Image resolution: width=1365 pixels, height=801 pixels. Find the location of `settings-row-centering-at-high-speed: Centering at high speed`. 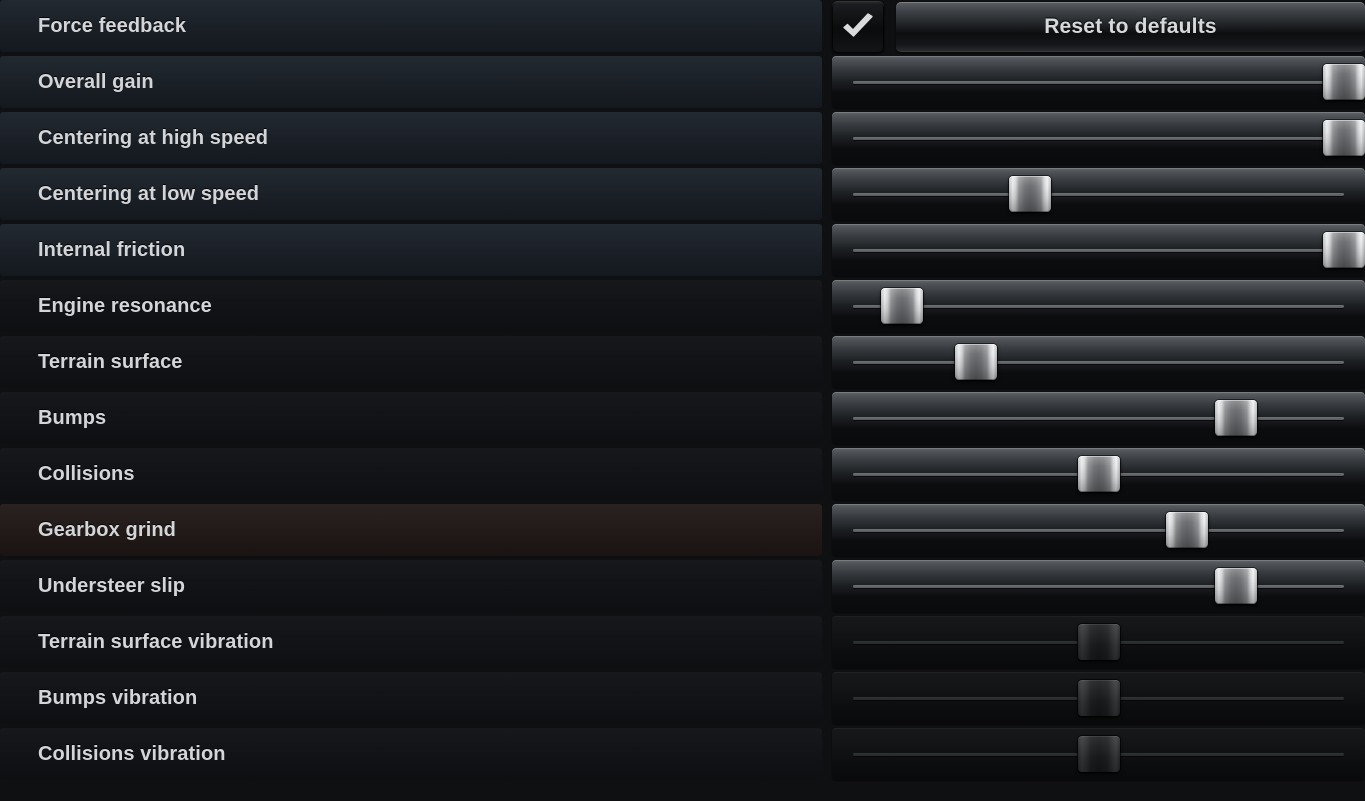

settings-row-centering-at-high-speed: Centering at high speed is located at coordinates (411, 138).